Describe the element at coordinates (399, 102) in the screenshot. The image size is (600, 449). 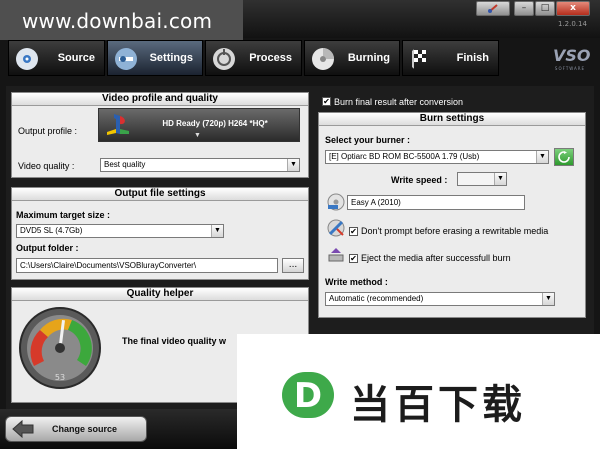
I see `burn-final-label: Burn final result after conversion` at that location.